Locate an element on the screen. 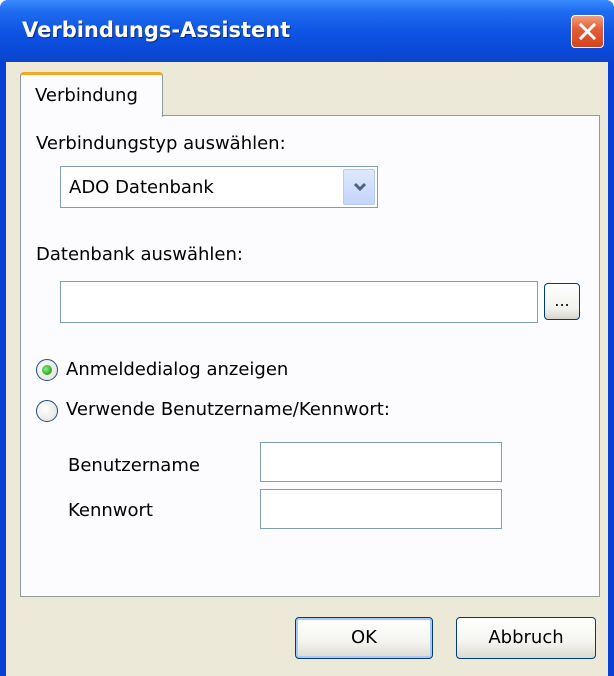  radio-login-dialog is located at coordinates (47, 370).